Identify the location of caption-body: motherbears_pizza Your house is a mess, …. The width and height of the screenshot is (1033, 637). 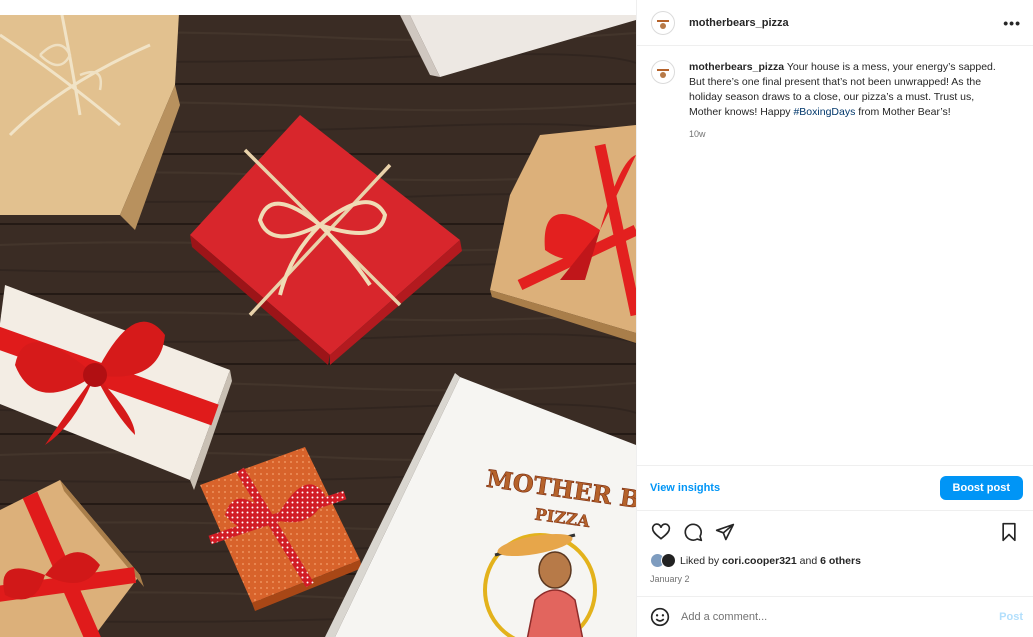
(849, 101).